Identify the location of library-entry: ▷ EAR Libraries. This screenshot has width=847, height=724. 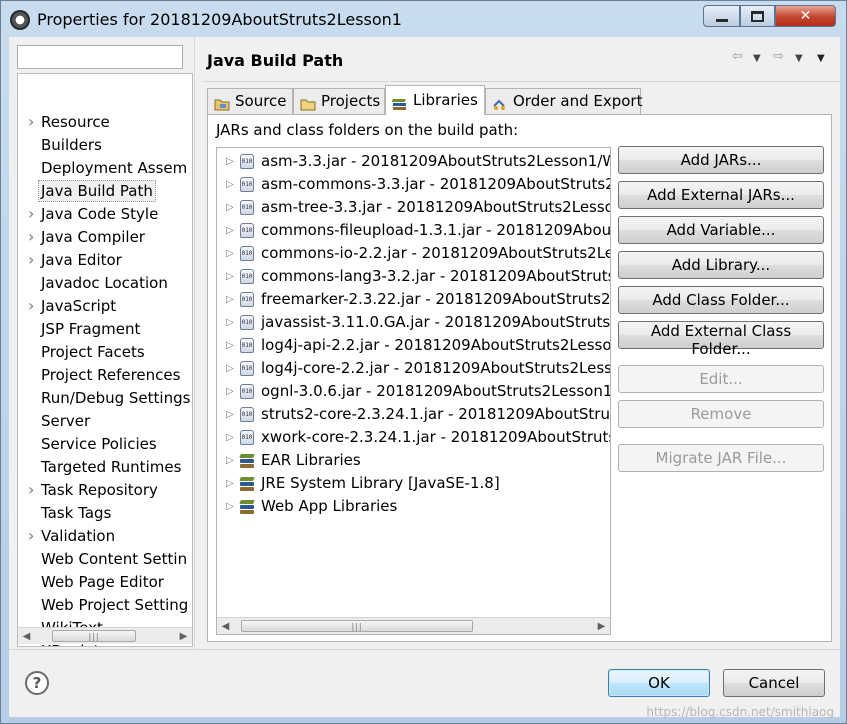
(413, 460).